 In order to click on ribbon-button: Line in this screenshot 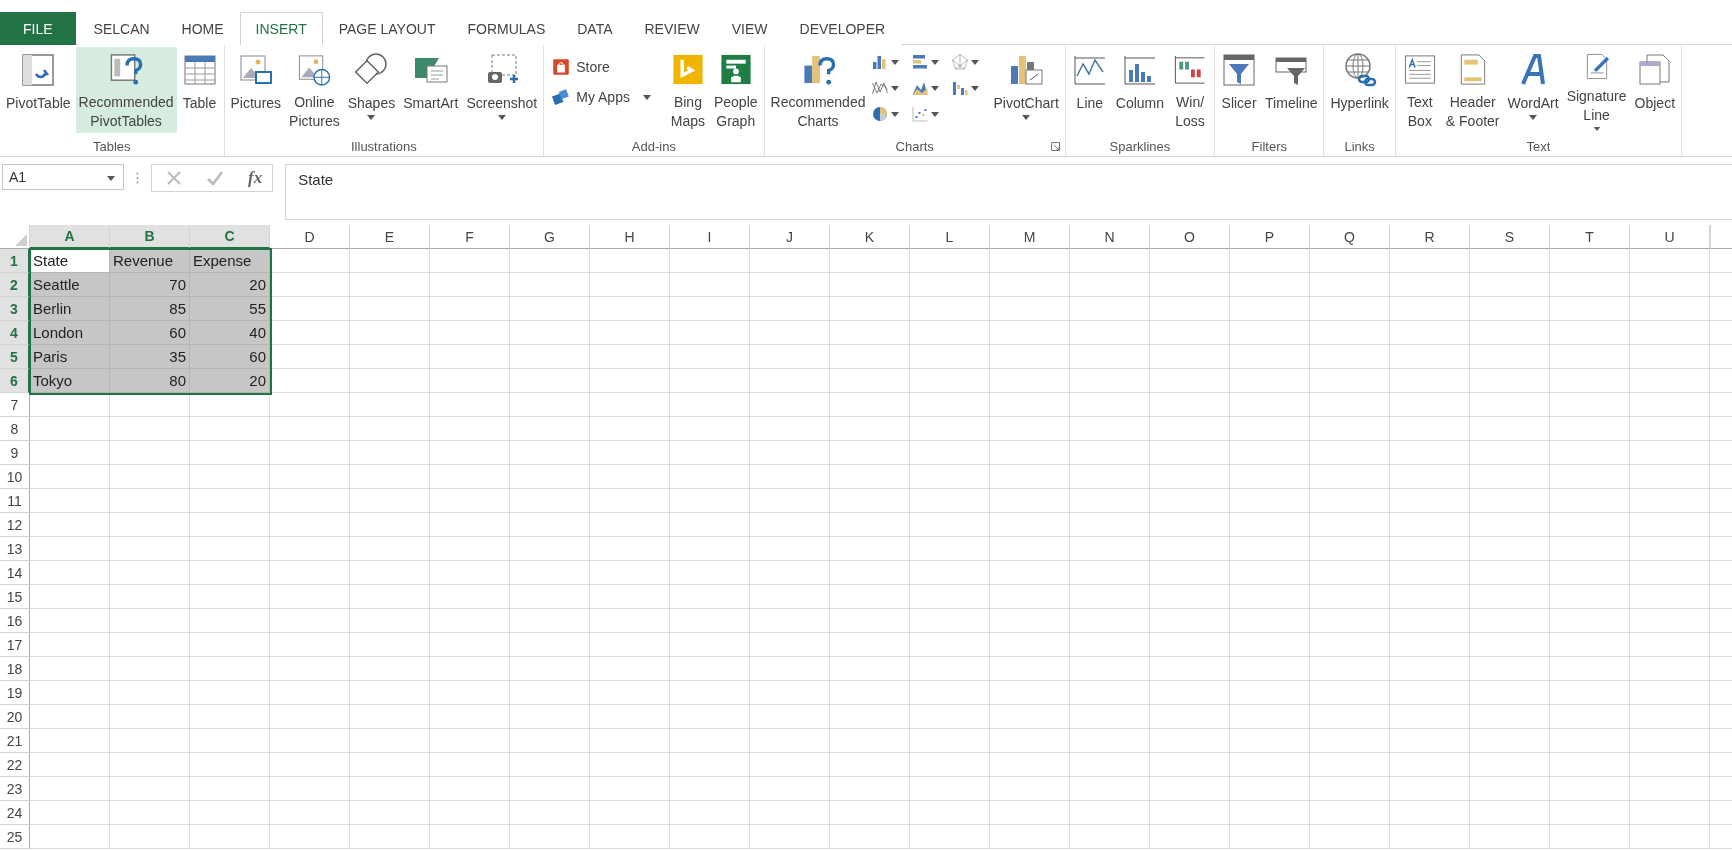, I will do `click(1089, 90)`.